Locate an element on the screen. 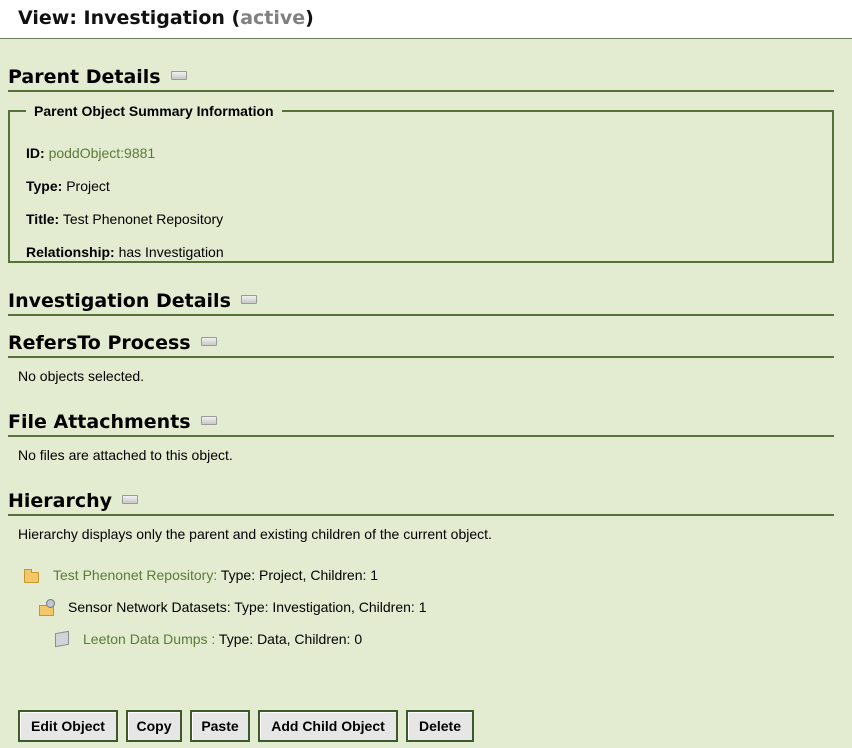 Image resolution: width=852 pixels, height=748 pixels. id-row: ID: poddObject:9881 is located at coordinates (90, 153).